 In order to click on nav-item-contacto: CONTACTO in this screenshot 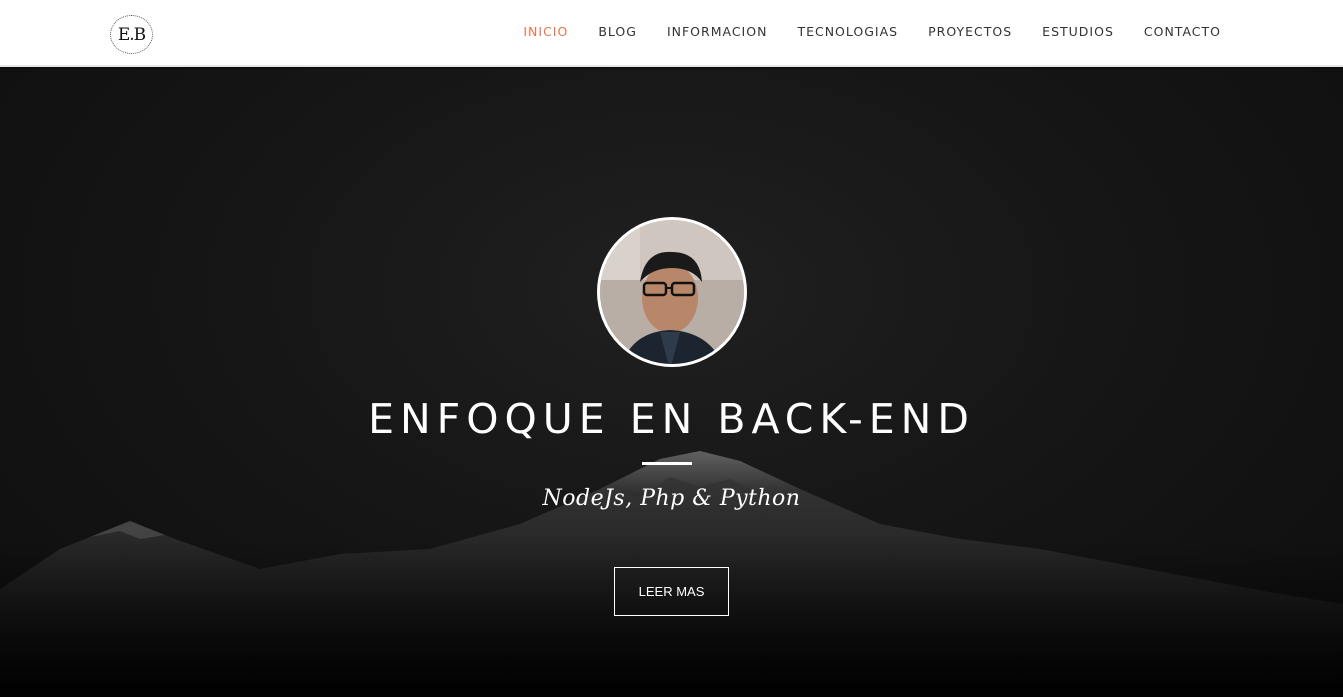, I will do `click(1182, 32)`.